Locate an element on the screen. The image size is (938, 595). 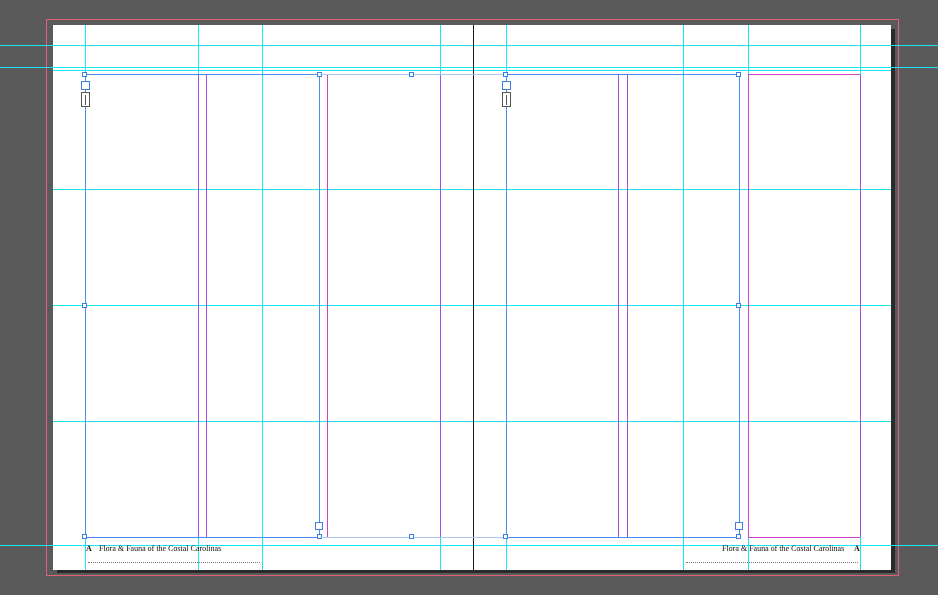
left-running-footer: Flora & Fauna of the Costal Carolinas is located at coordinates (160, 548).